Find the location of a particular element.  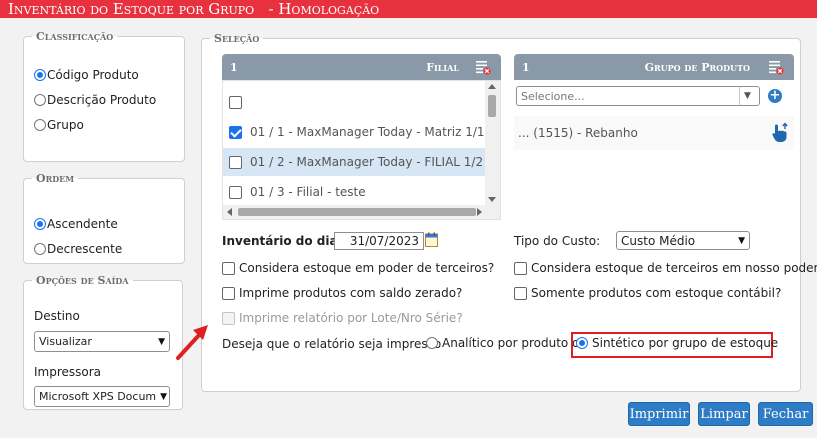

radio-decrescente: Decrescente is located at coordinates (78, 249).